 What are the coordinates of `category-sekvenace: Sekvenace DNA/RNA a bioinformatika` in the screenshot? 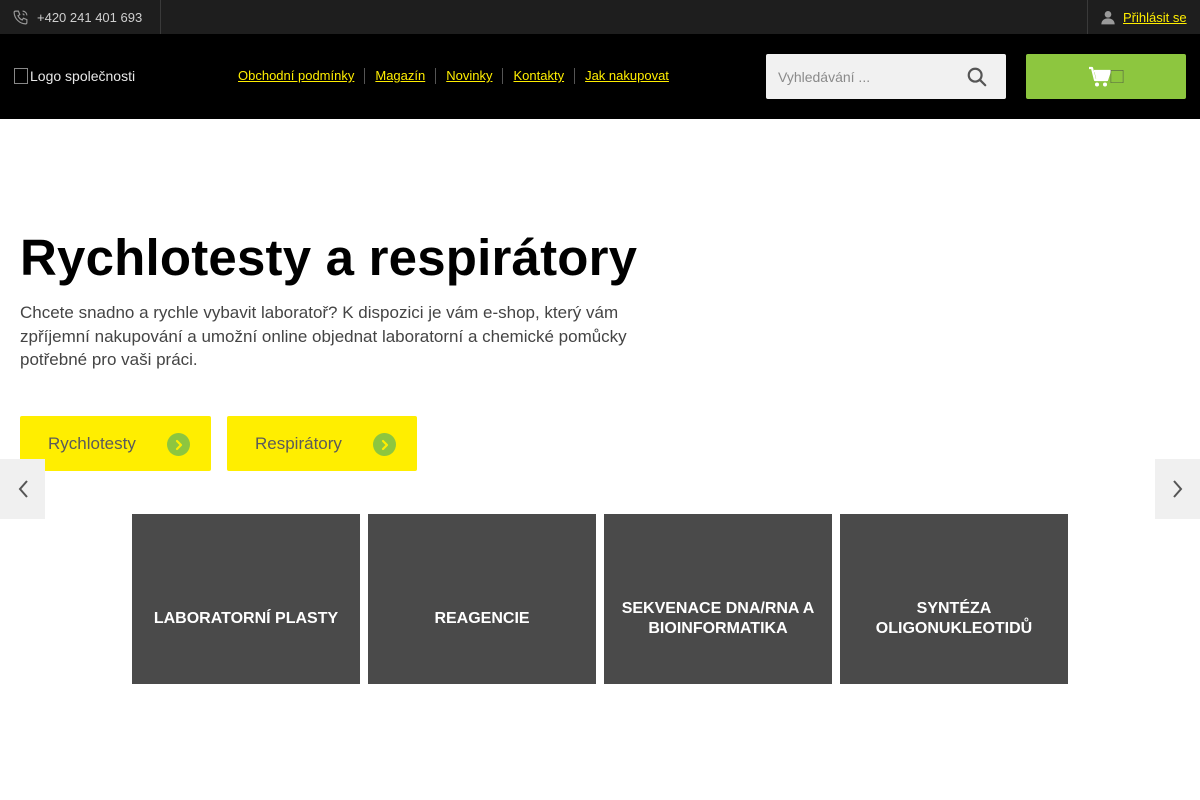 It's located at (718, 599).